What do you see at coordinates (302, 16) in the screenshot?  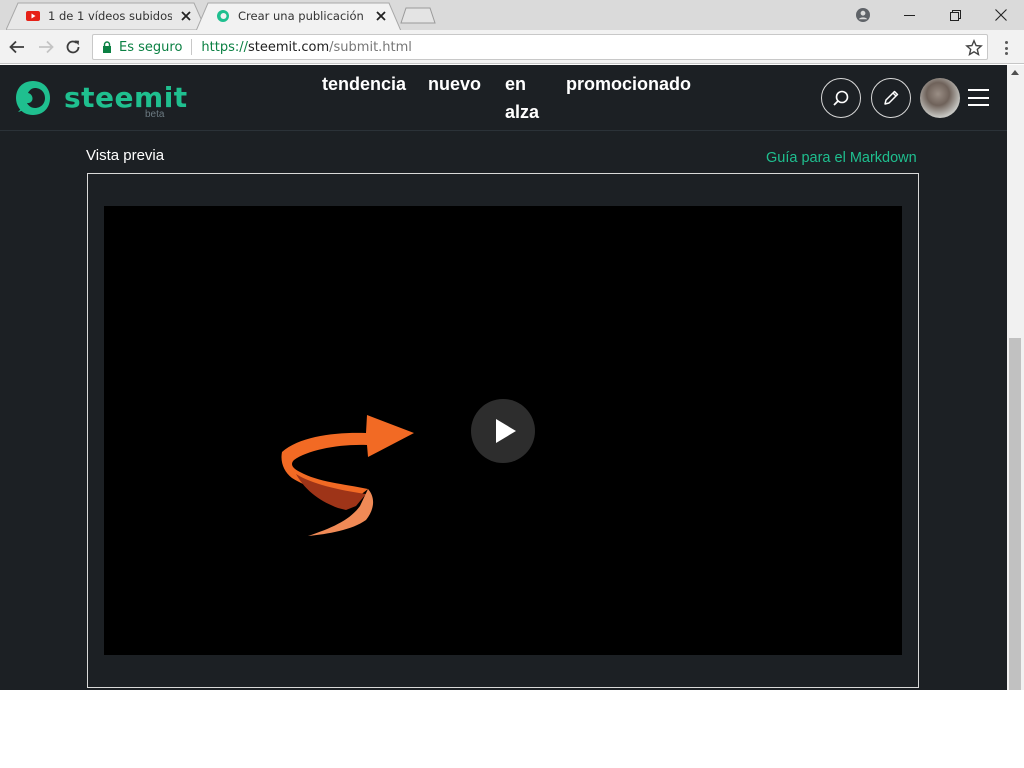 I see `tab-title: Crear una publicación — Steemit` at bounding box center [302, 16].